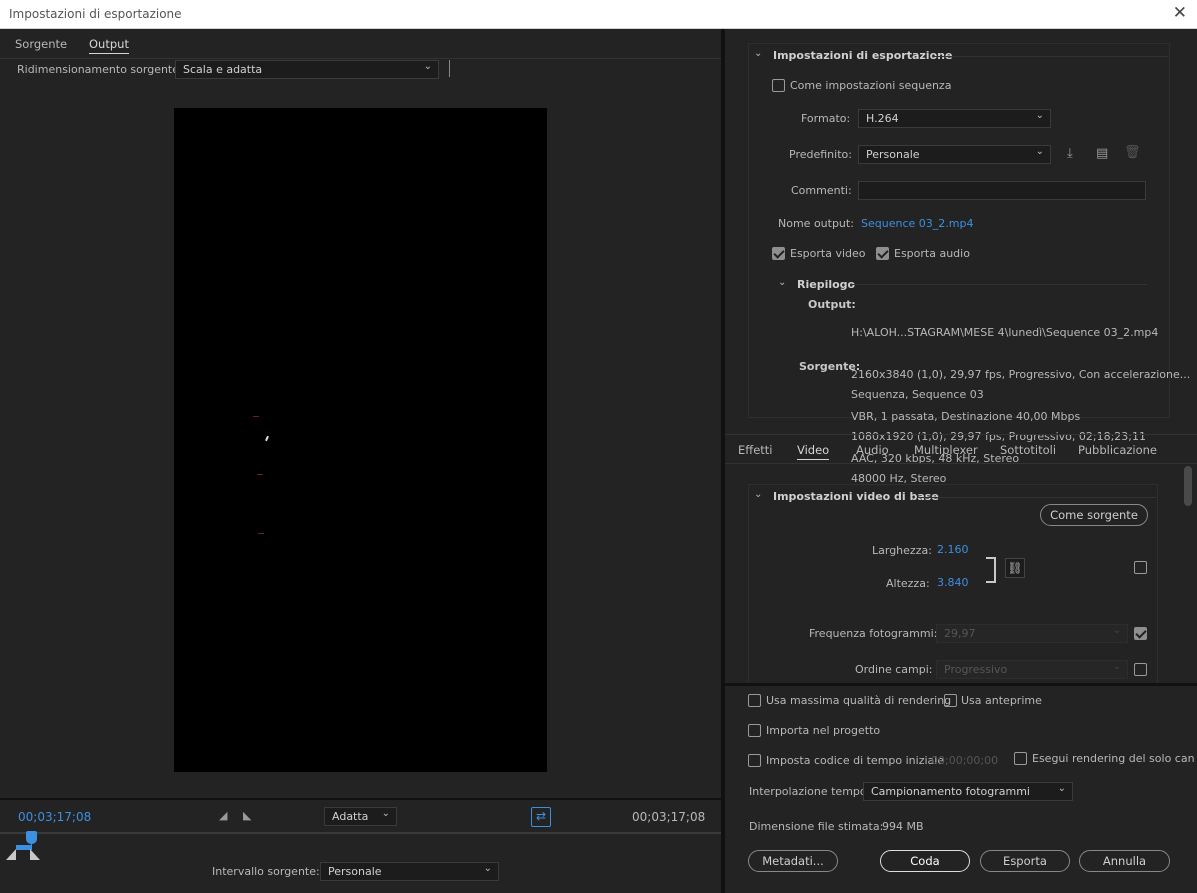  I want to click on field-order-value: Progressivo, so click(976, 669).